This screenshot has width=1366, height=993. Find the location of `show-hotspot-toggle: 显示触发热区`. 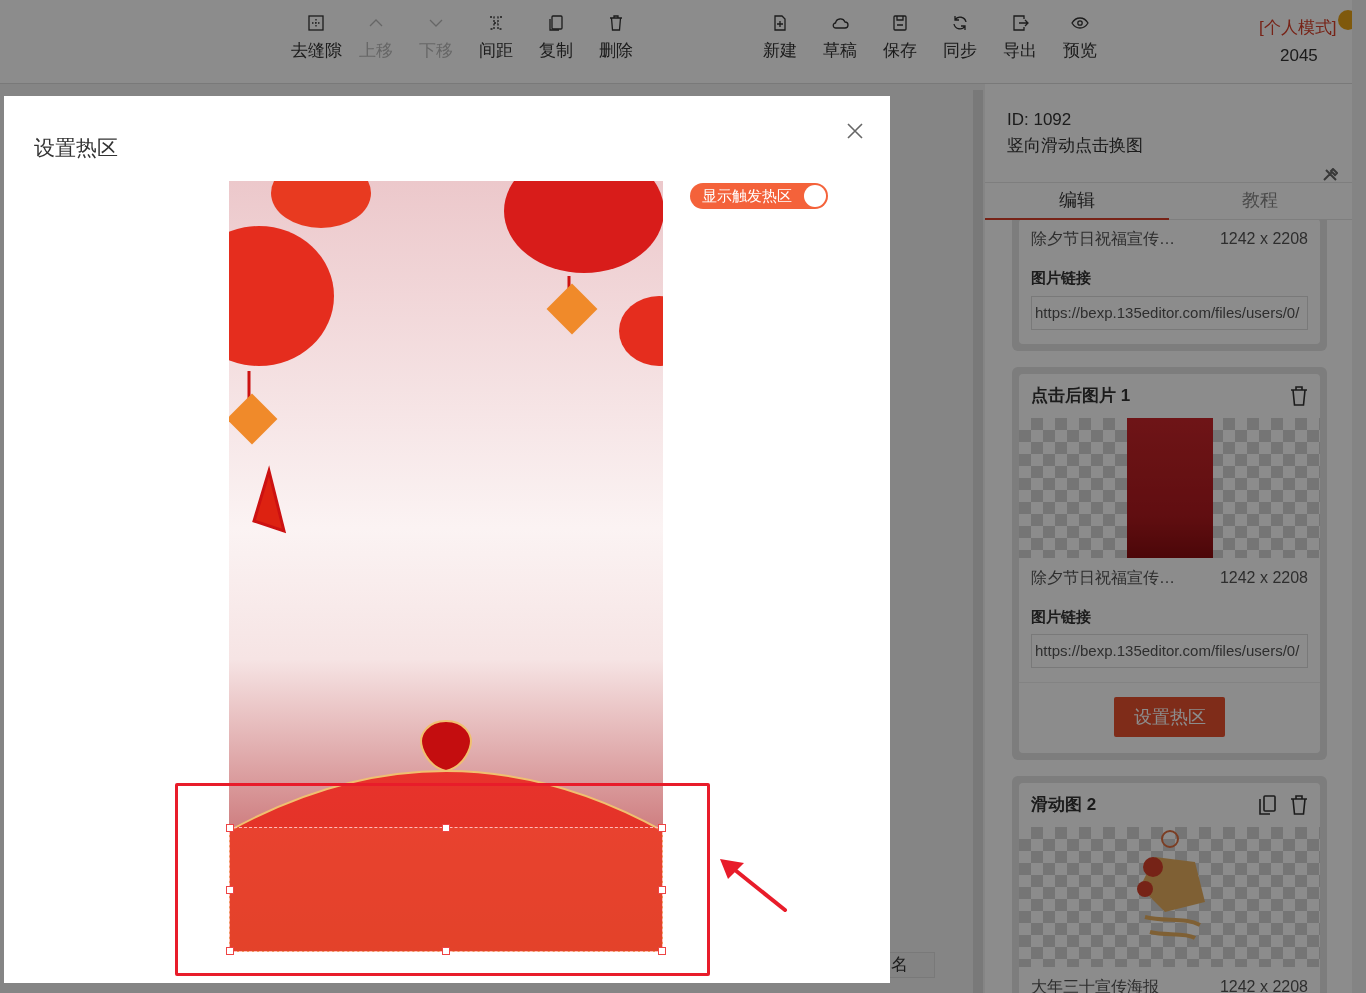

show-hotspot-toggle: 显示触发热区 is located at coordinates (759, 196).